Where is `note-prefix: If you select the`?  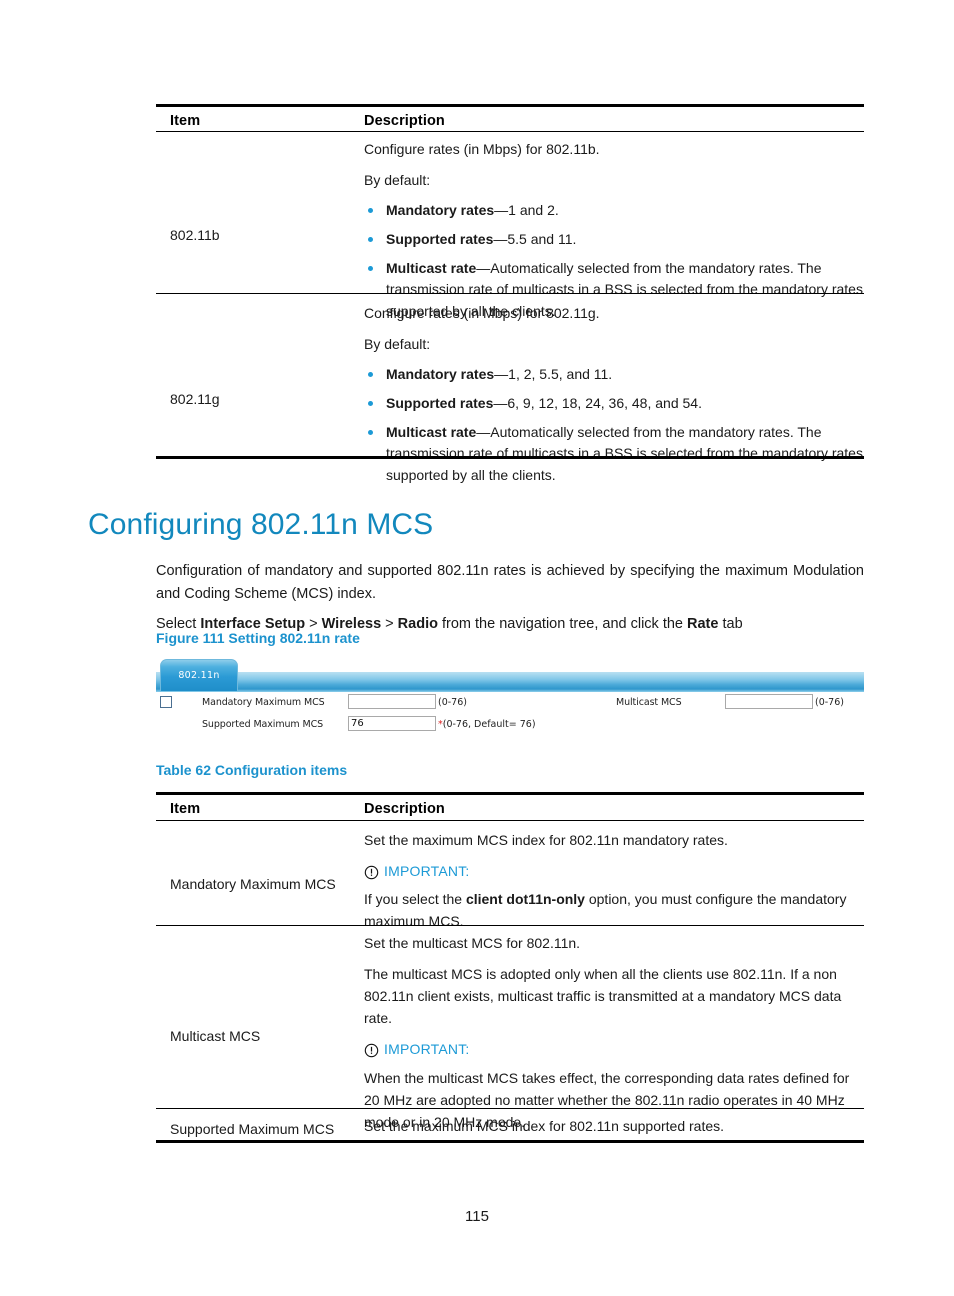 note-prefix: If you select the is located at coordinates (415, 899).